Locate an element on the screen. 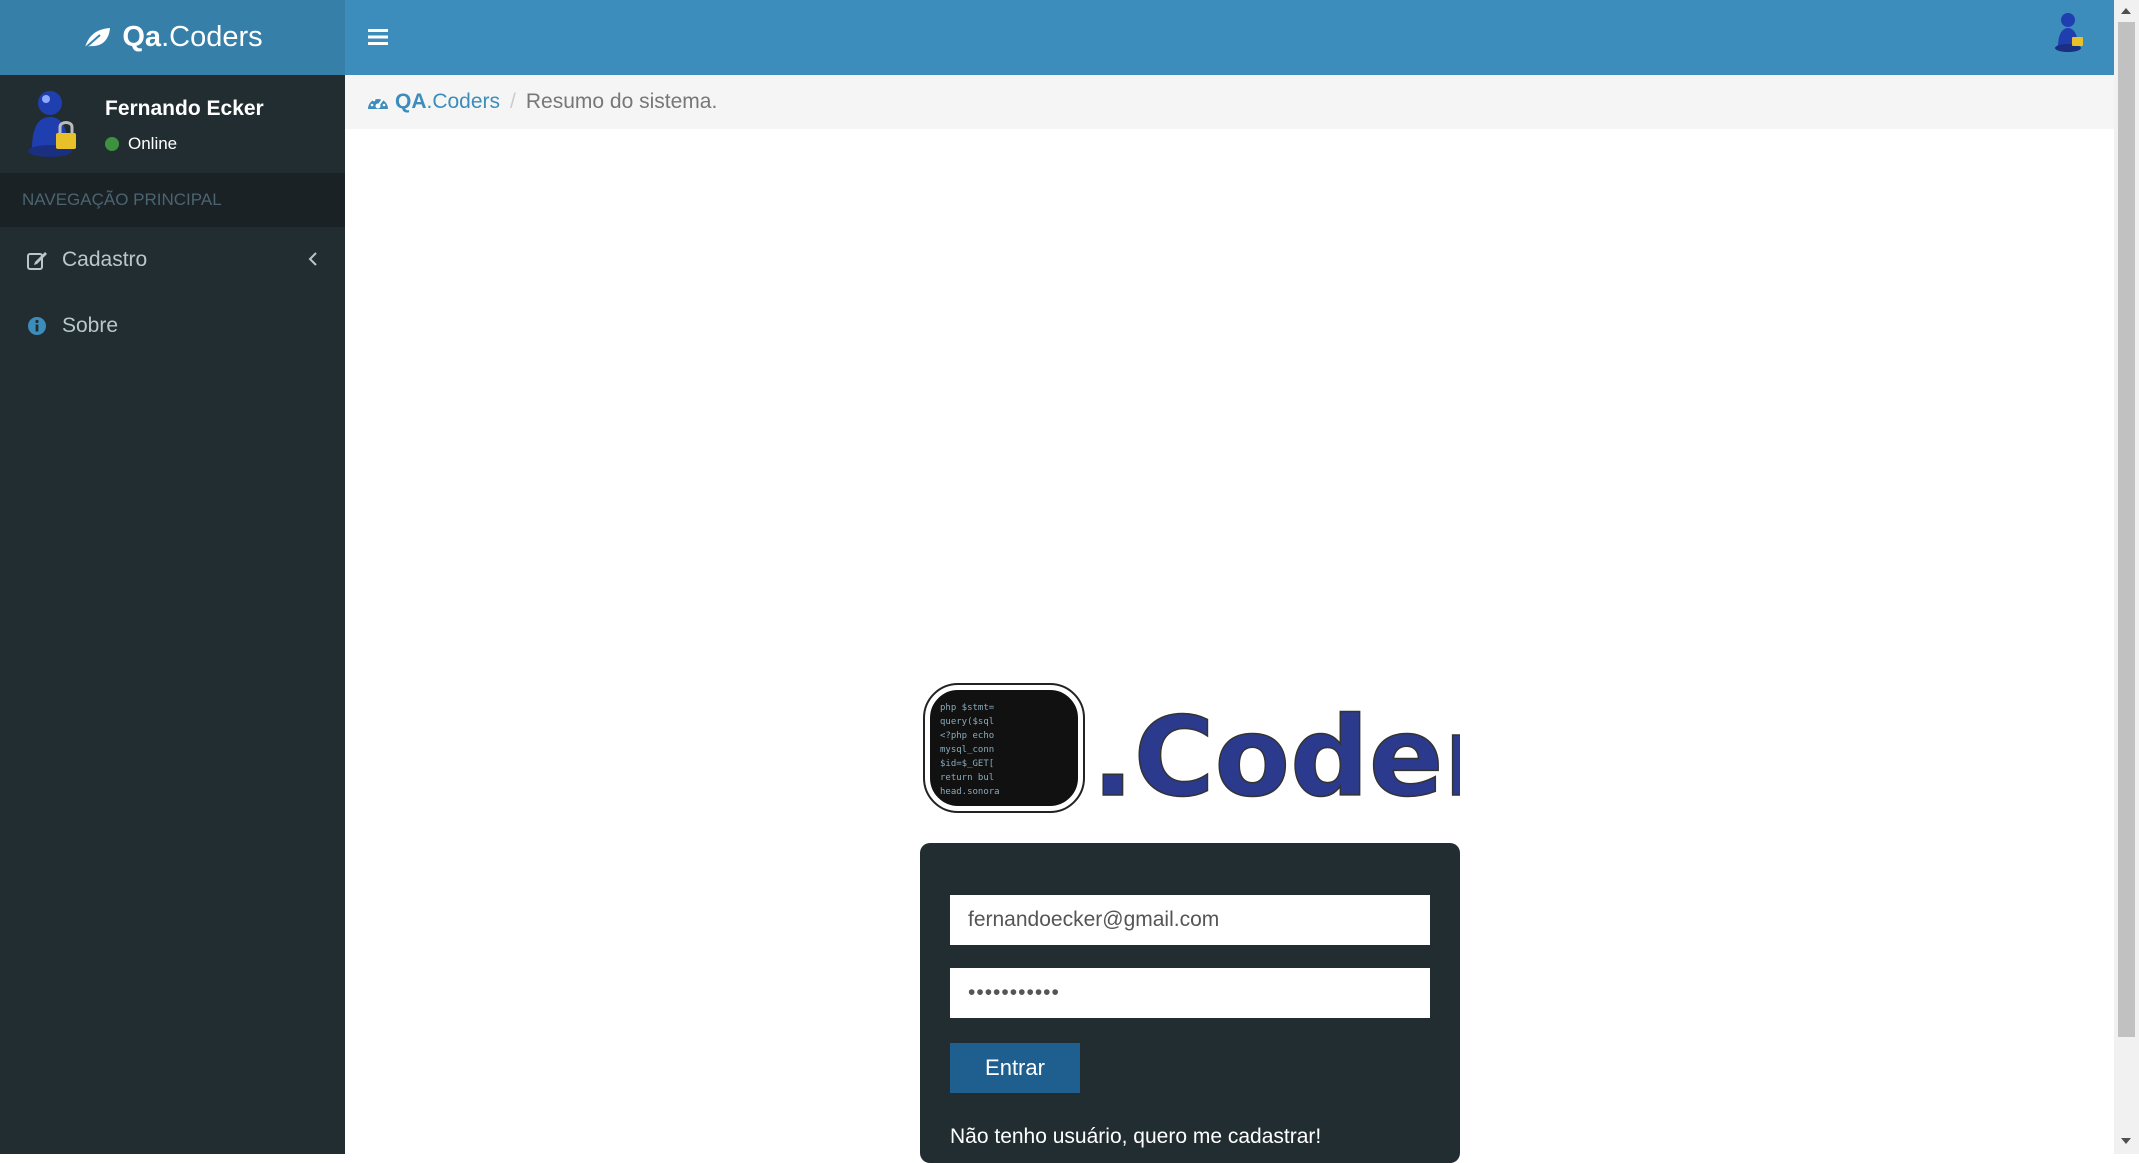  sidebar-item-label: Sobre is located at coordinates (90, 325).